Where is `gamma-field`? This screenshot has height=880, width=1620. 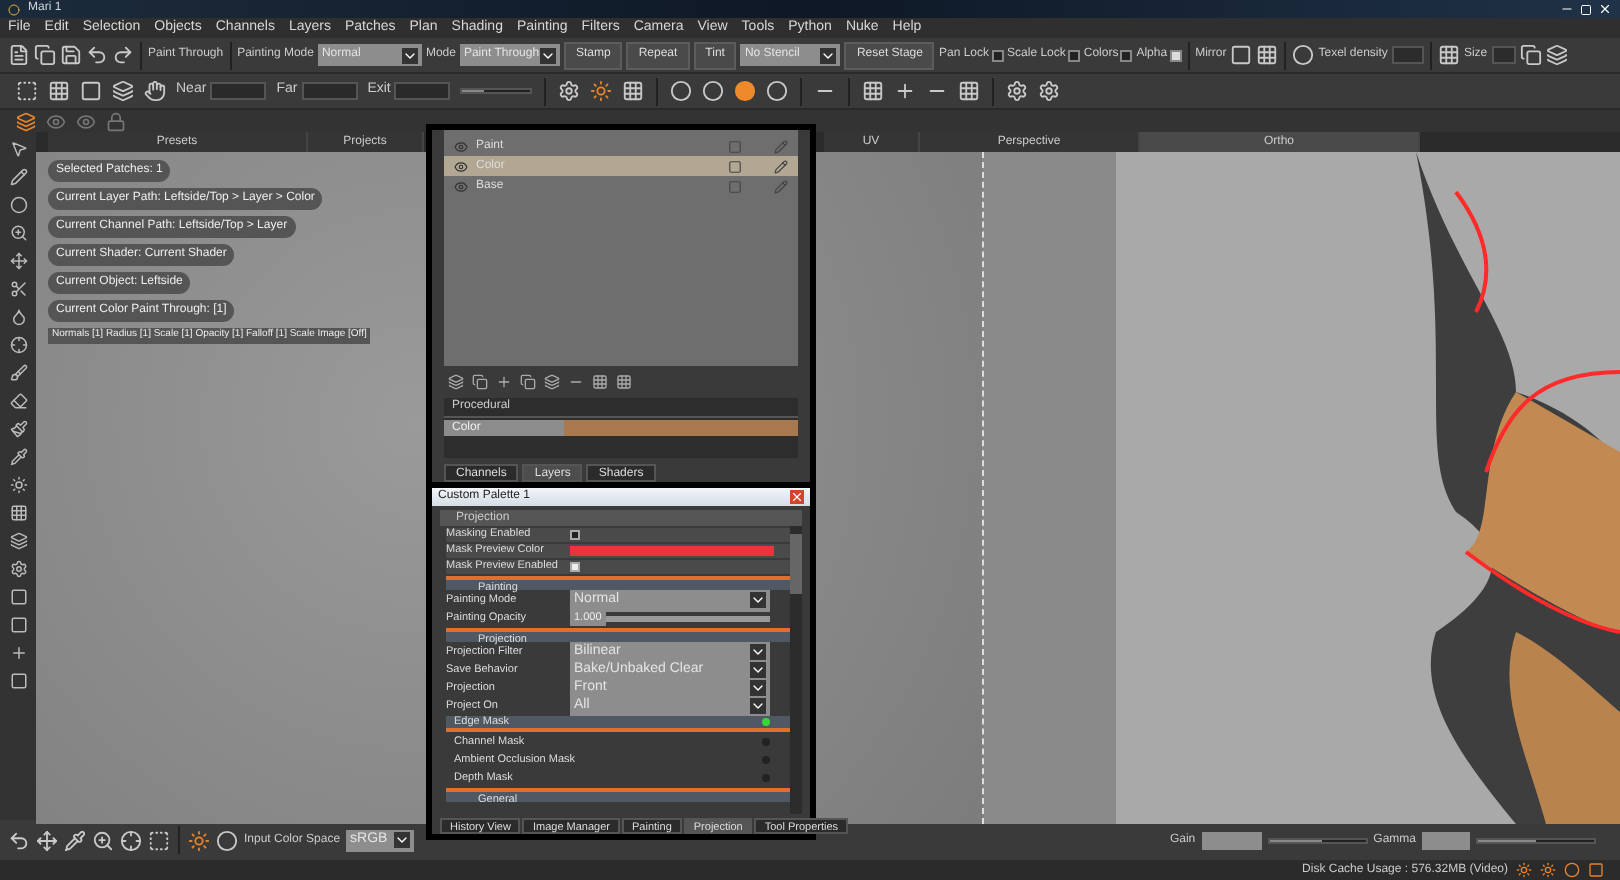
gamma-field is located at coordinates (1446, 840).